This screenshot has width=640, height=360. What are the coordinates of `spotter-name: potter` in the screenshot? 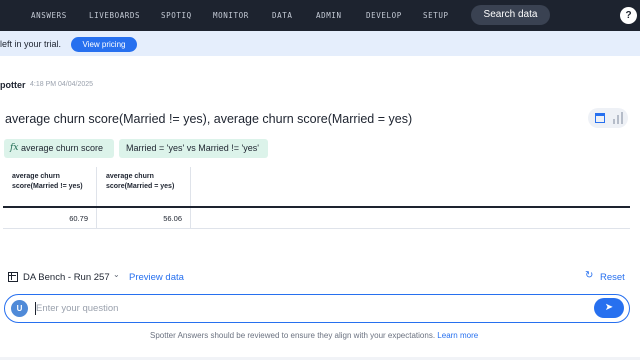 It's located at (13, 85).